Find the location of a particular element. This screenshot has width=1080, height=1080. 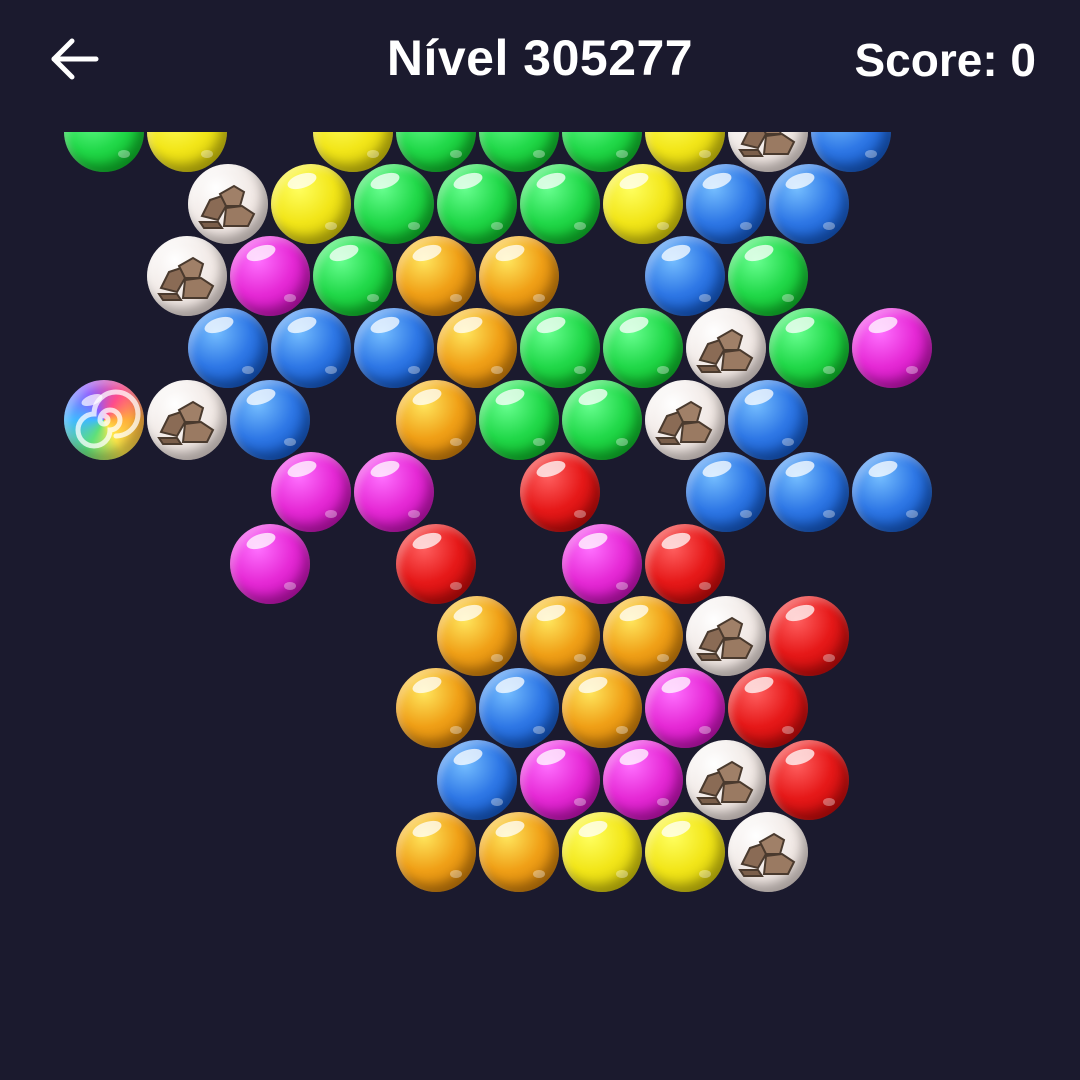

rainbow-bubble is located at coordinates (104, 420).